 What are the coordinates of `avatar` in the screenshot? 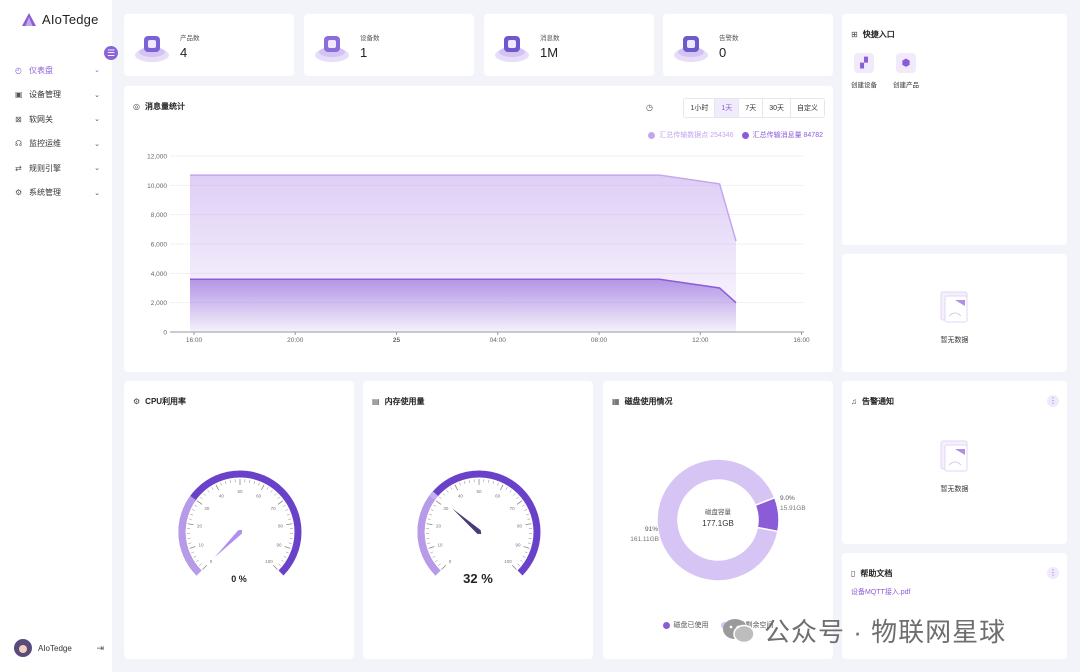 It's located at (23, 648).